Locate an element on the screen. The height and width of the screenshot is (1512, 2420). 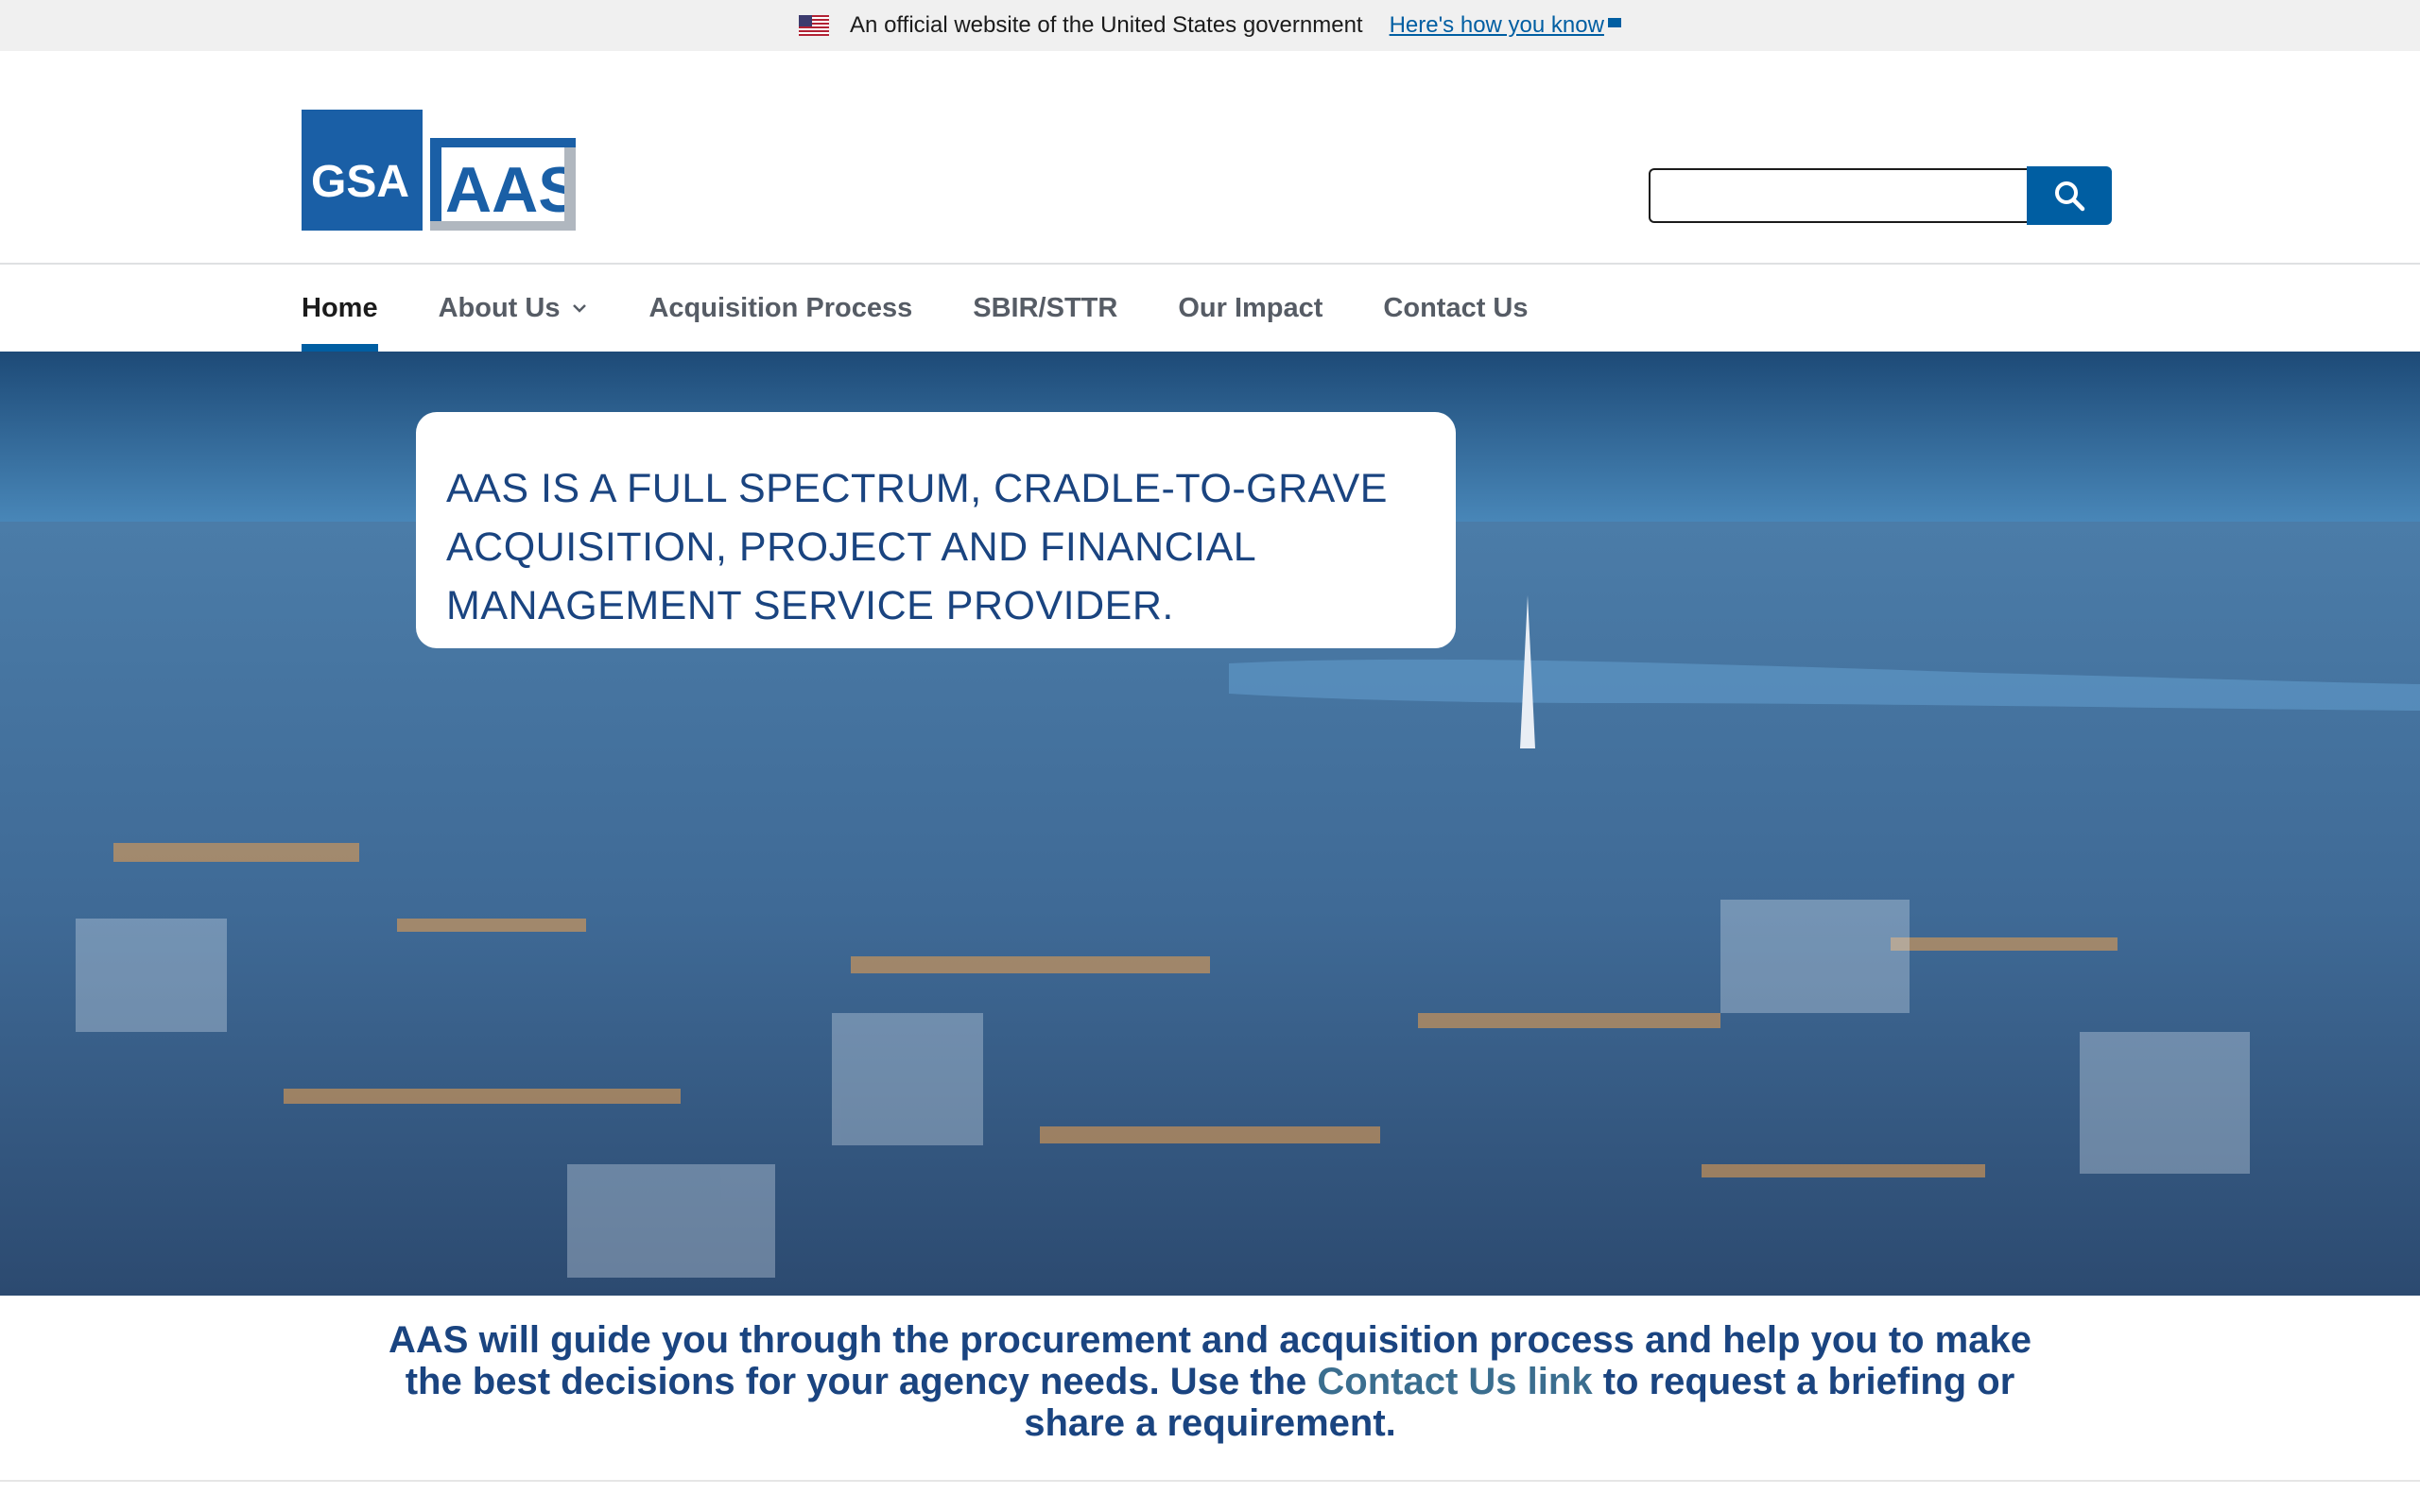
section-divider is located at coordinates (1210, 1481).